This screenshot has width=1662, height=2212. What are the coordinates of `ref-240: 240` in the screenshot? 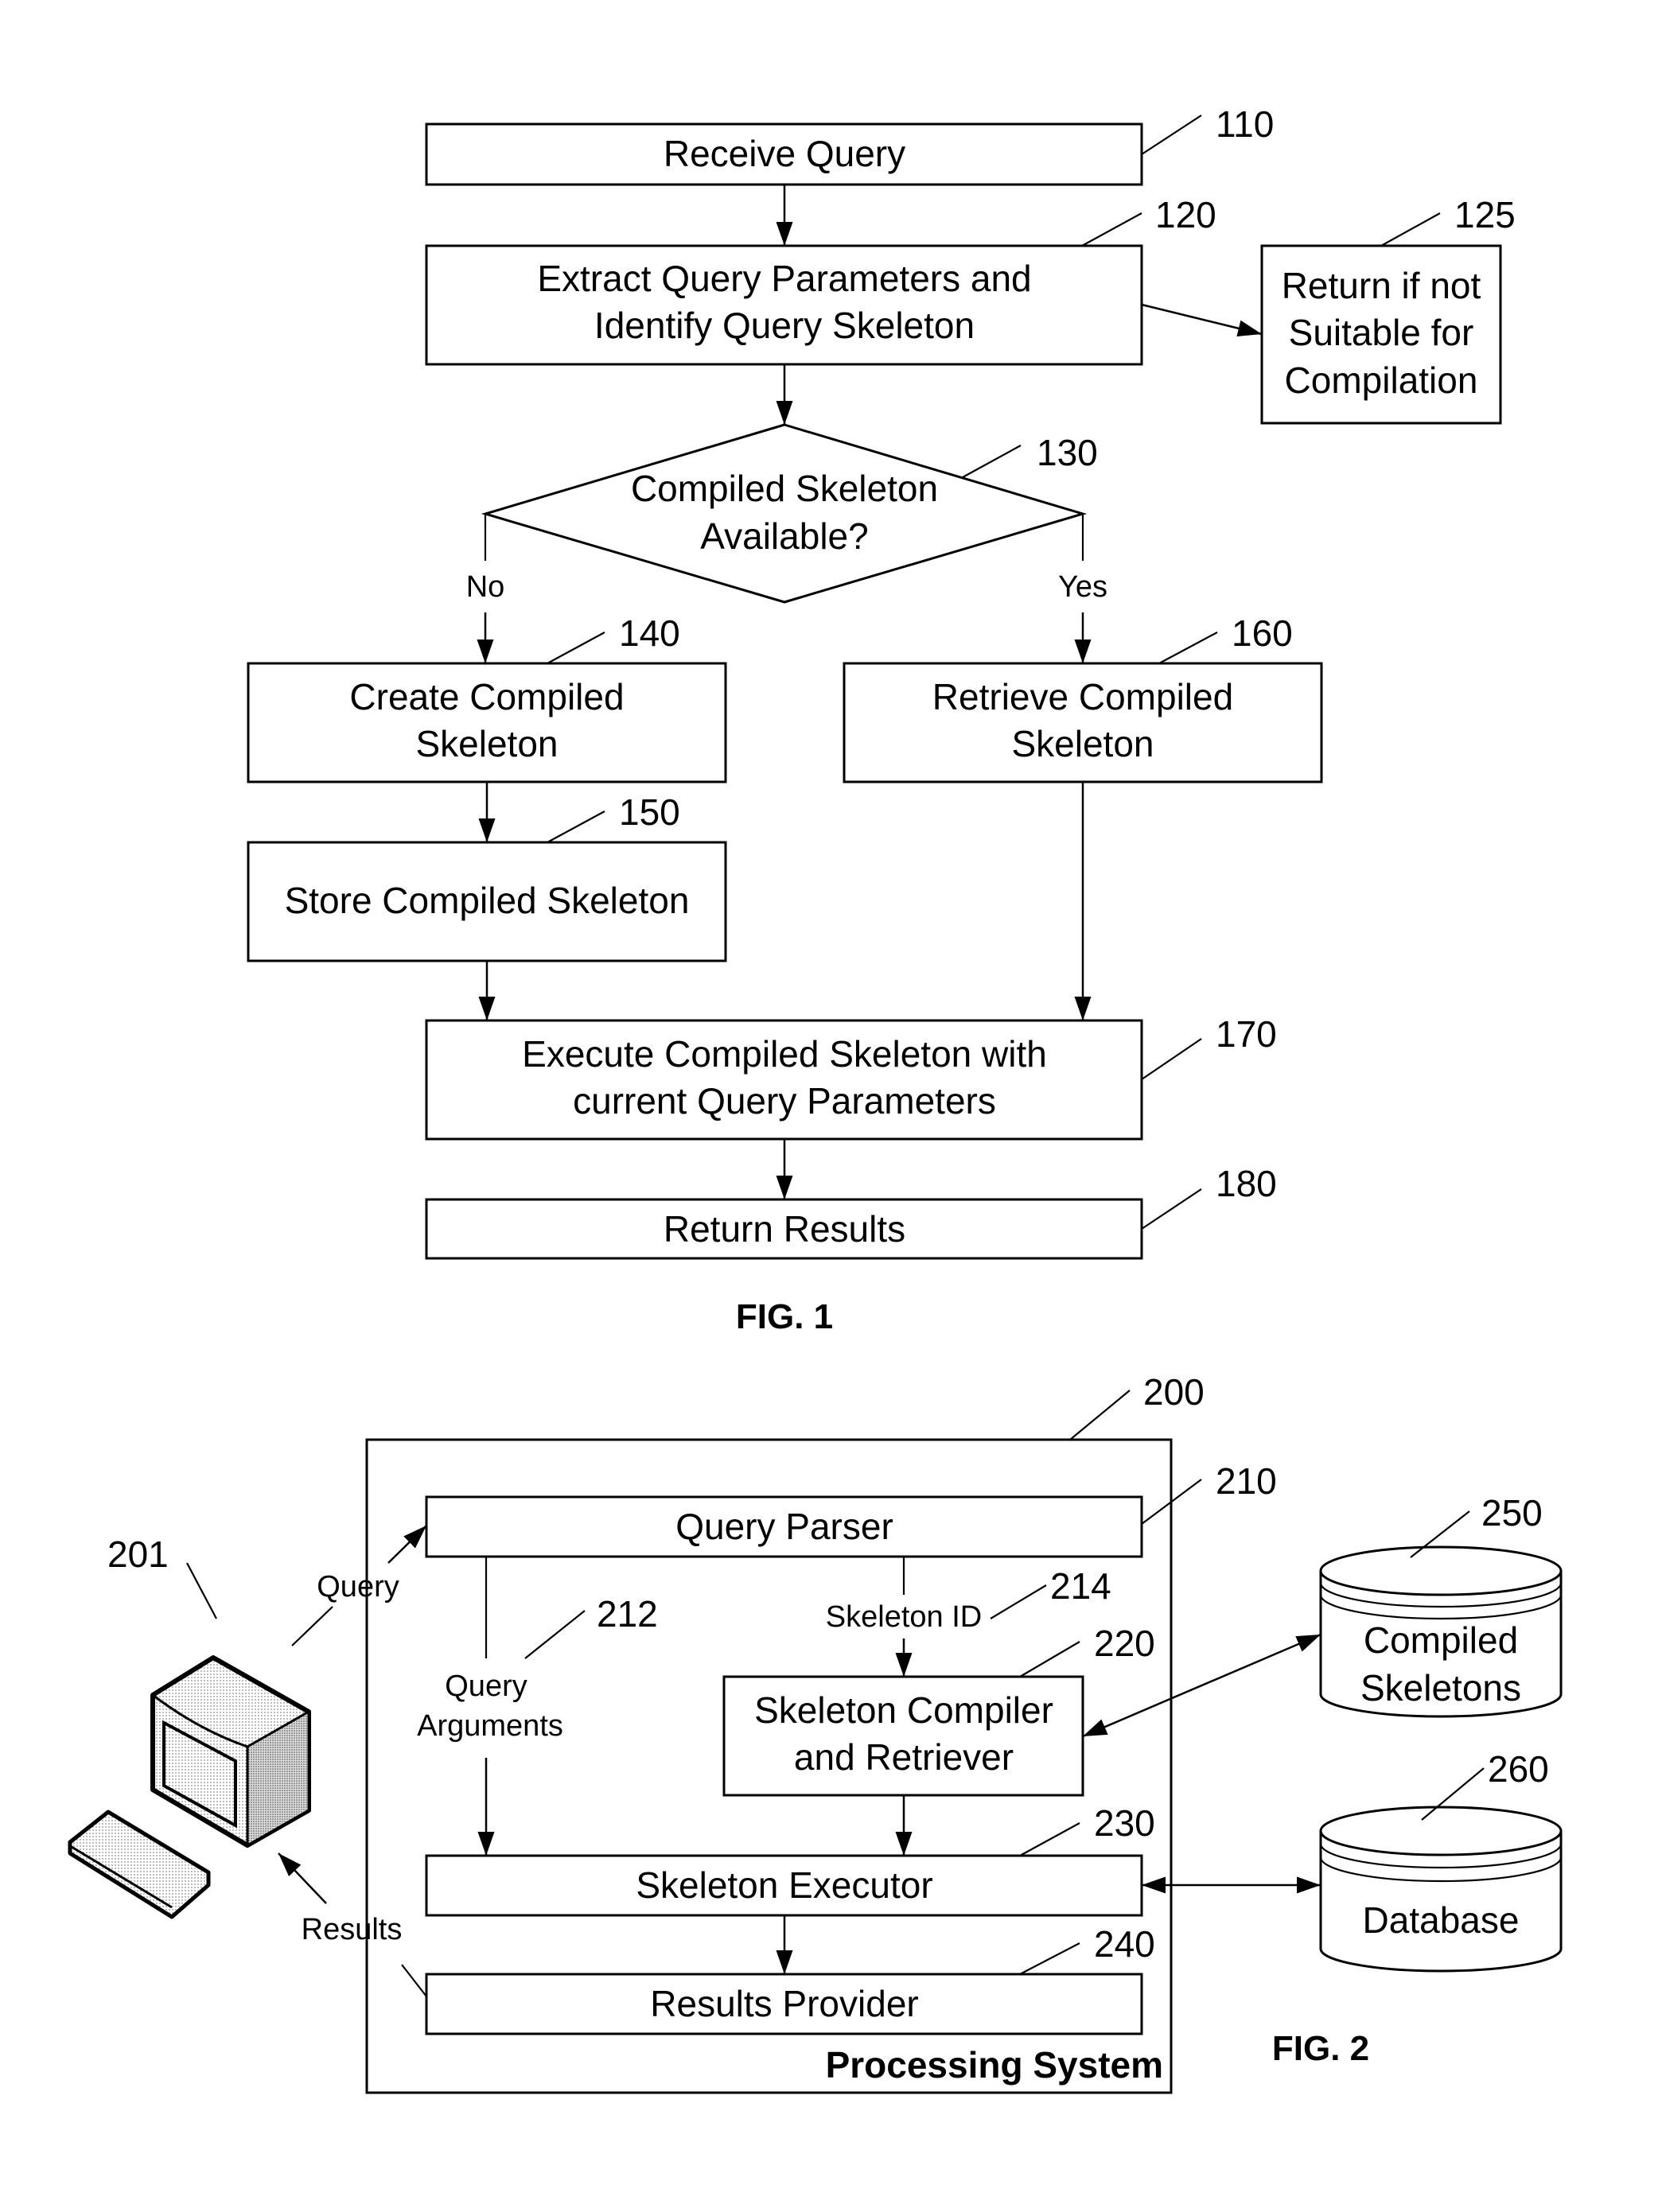 It's located at (1124, 1944).